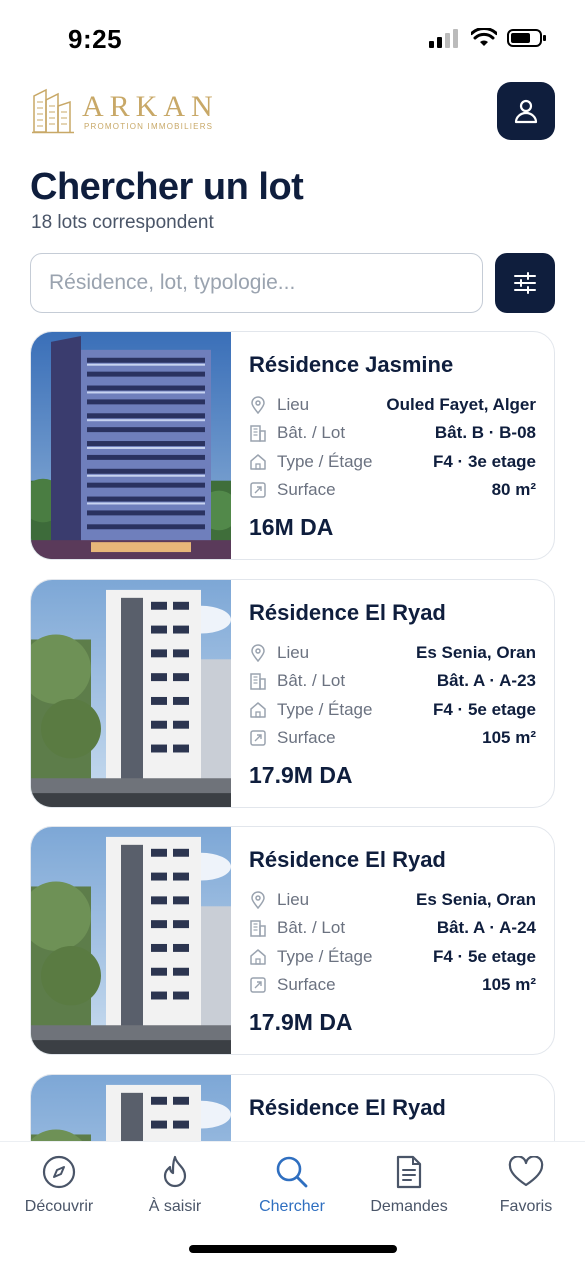 Image resolution: width=585 pixels, height=1266 pixels. I want to click on status-icons, so click(488, 38).